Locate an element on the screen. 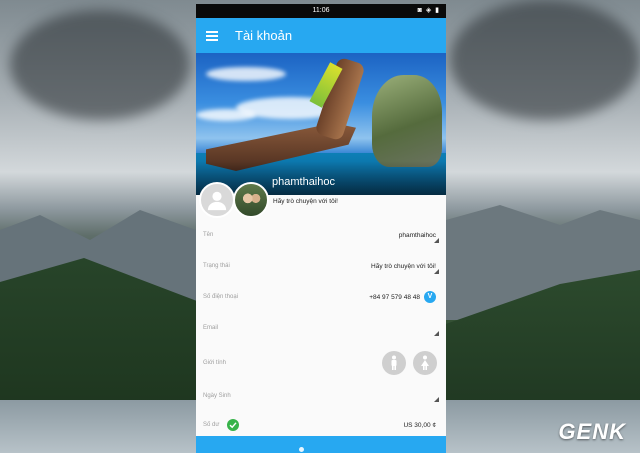 The width and height of the screenshot is (640, 453). genk-watermark-logo: GENK is located at coordinates (592, 431).